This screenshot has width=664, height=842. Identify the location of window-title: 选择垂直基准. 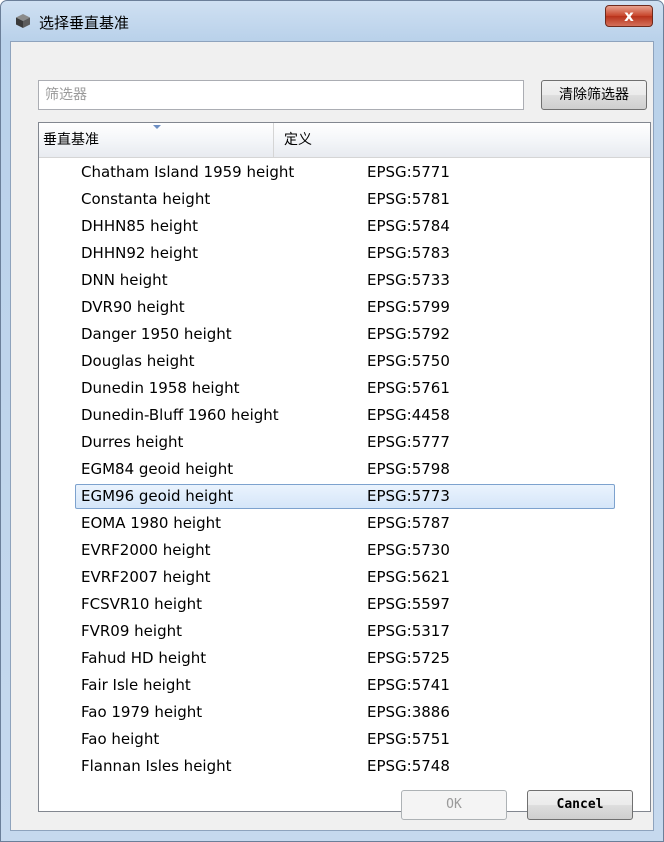
(84, 23).